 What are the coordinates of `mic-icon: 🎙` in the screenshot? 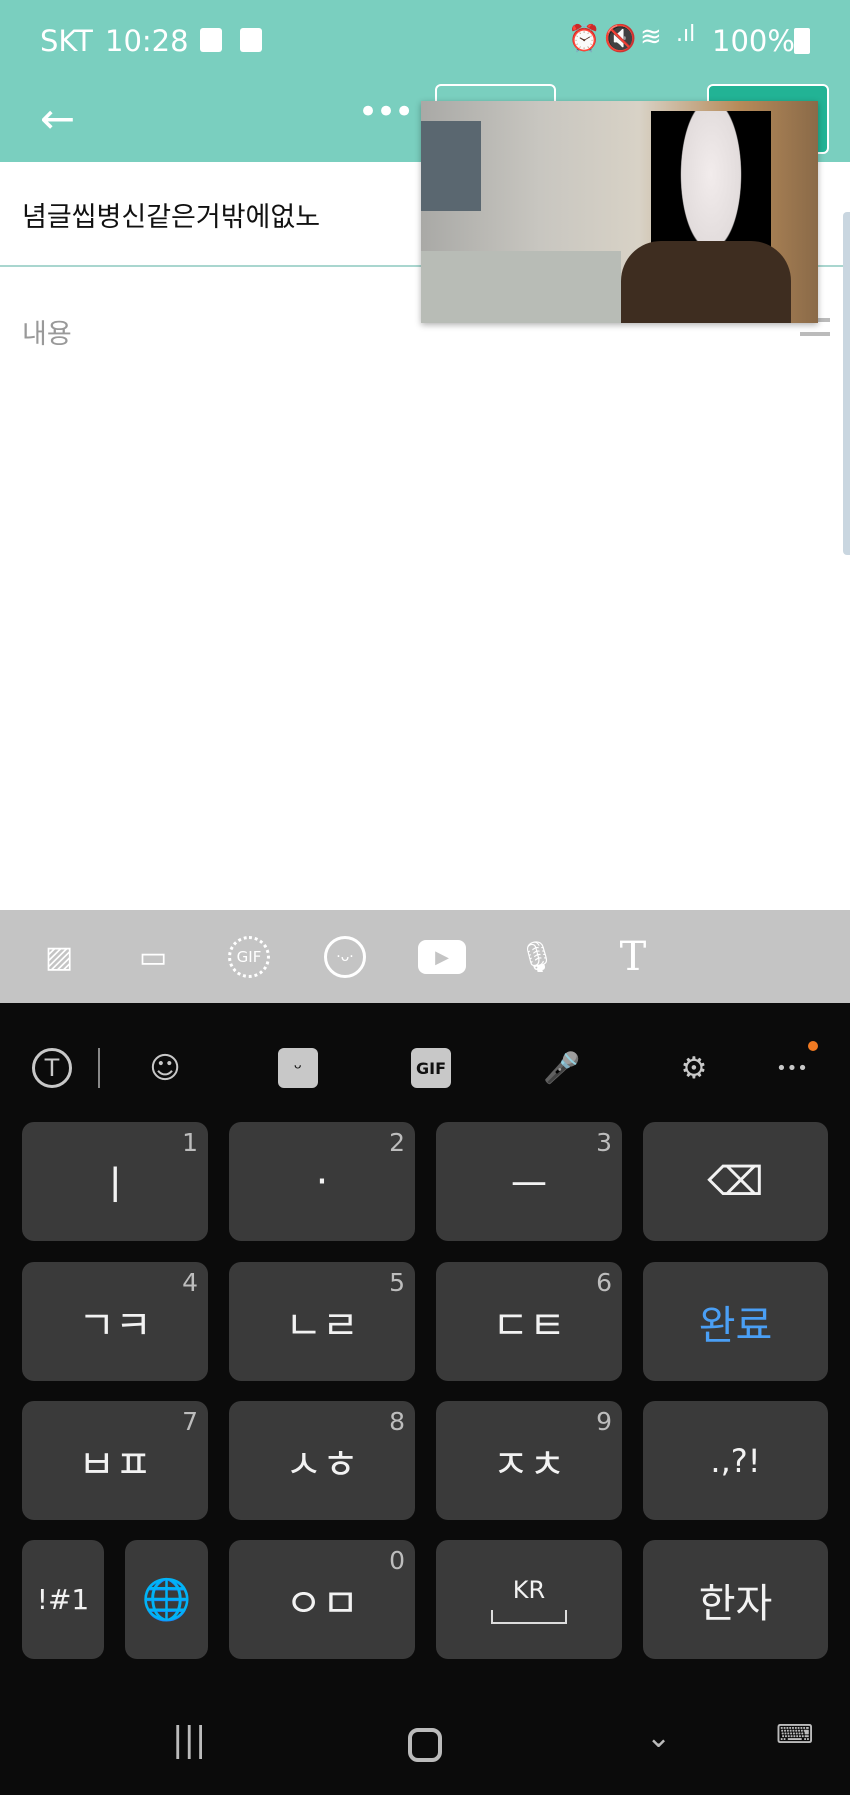 It's located at (537, 957).